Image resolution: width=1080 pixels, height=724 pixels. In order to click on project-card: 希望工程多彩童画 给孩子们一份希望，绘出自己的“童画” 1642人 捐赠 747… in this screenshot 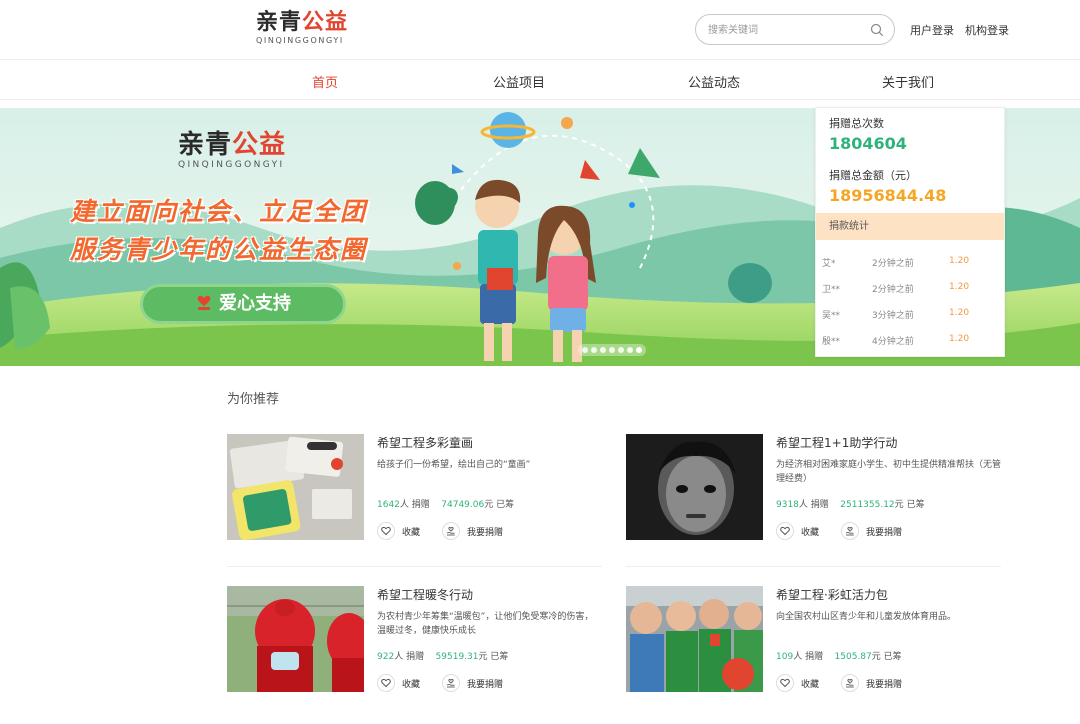, I will do `click(417, 494)`.